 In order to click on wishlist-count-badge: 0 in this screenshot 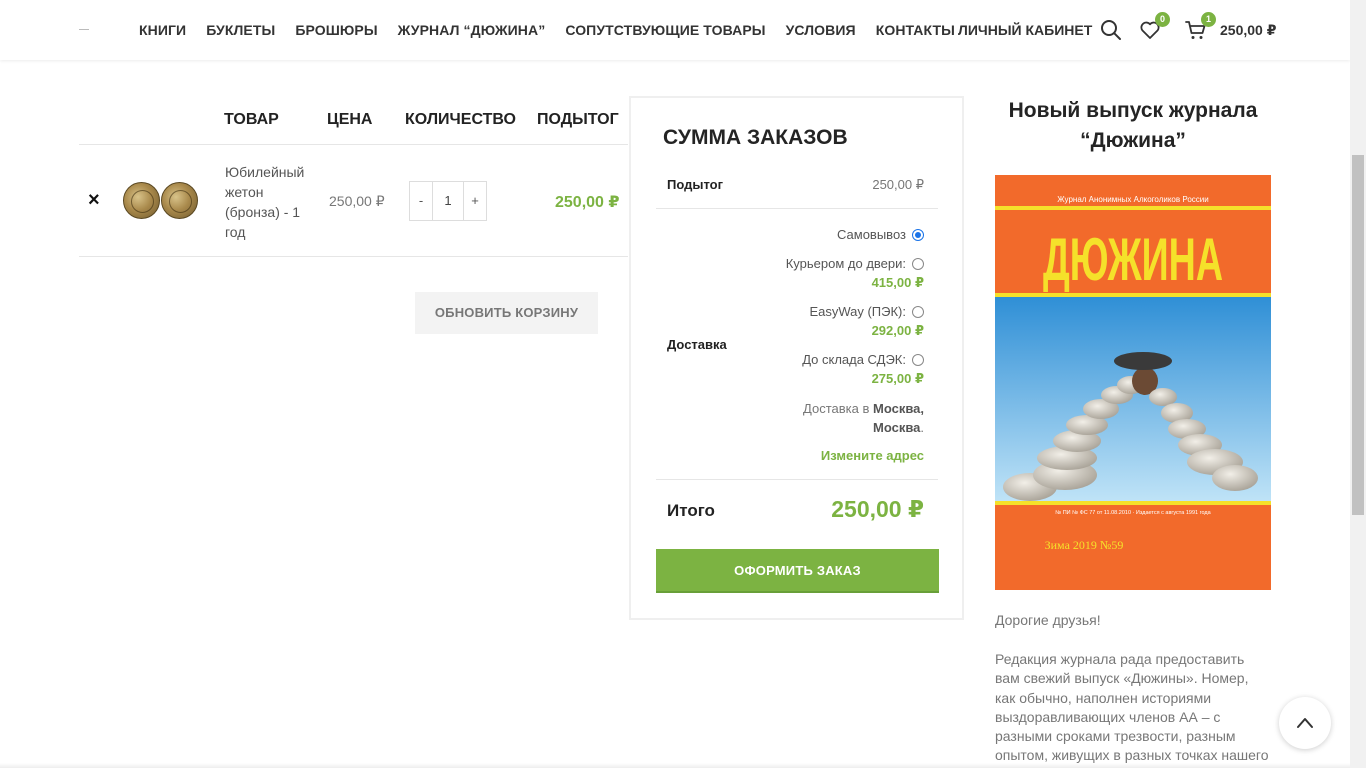, I will do `click(1162, 19)`.